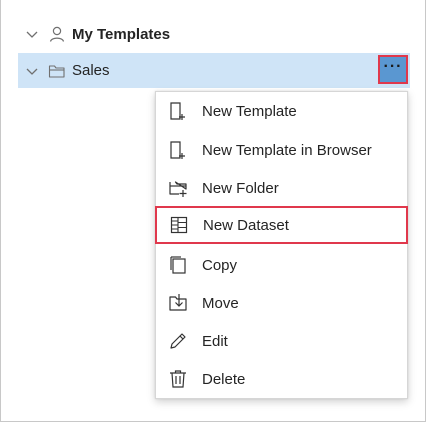 This screenshot has height=423, width=426. I want to click on person-icon, so click(57, 34).